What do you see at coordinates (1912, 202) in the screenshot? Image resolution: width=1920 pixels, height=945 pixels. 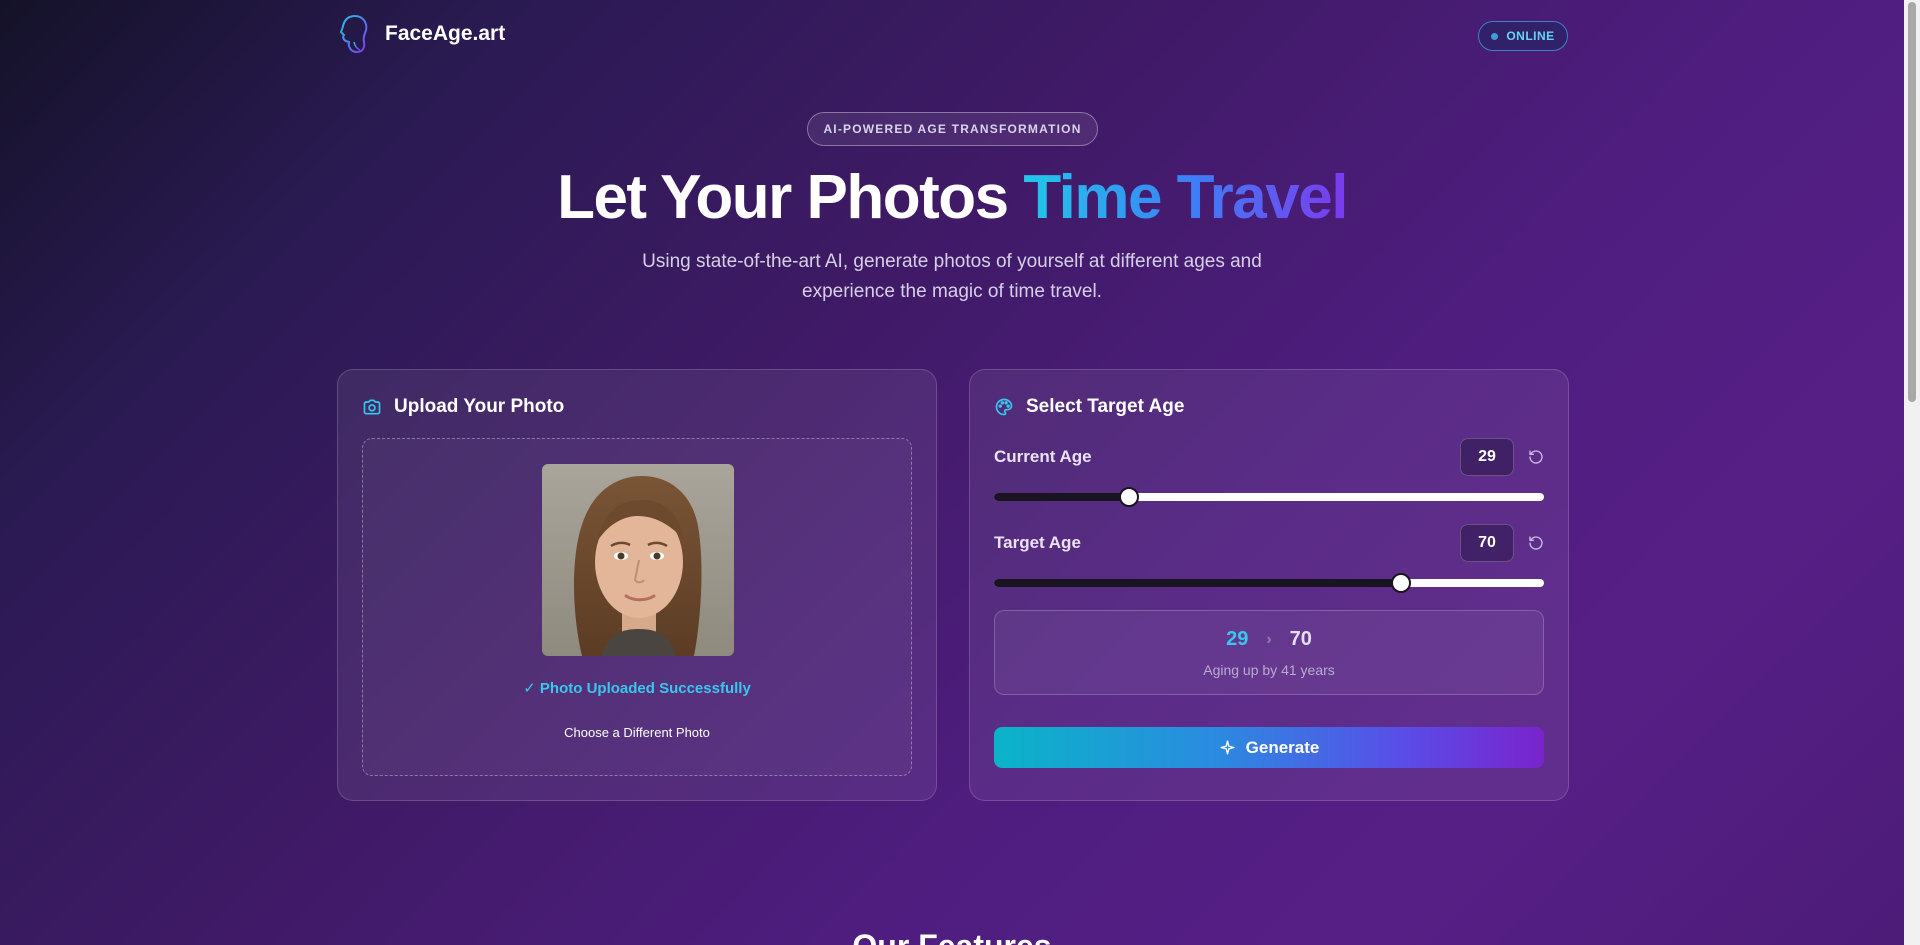 I see `scrollbar-thumb` at bounding box center [1912, 202].